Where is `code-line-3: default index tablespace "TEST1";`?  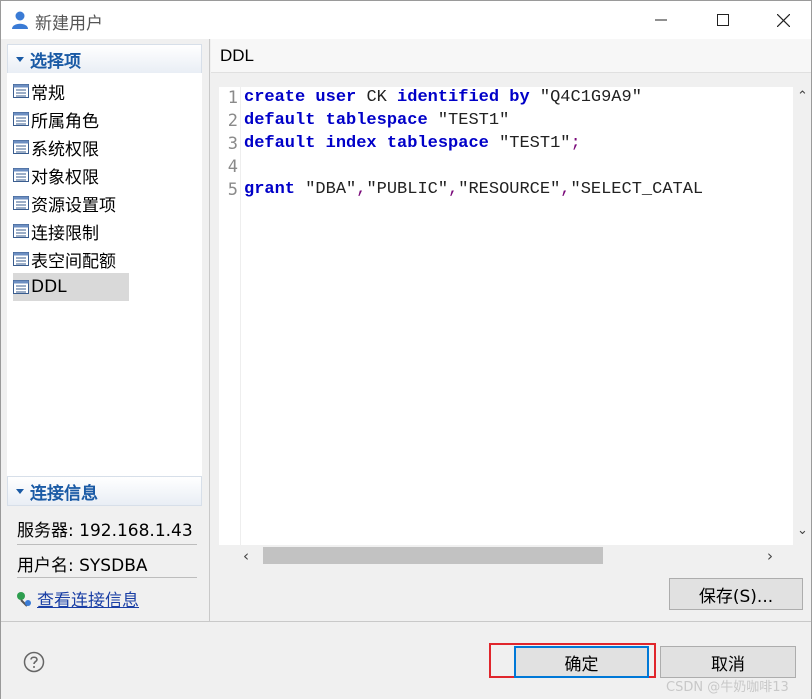 code-line-3: default index tablespace "TEST1"; is located at coordinates (519, 143).